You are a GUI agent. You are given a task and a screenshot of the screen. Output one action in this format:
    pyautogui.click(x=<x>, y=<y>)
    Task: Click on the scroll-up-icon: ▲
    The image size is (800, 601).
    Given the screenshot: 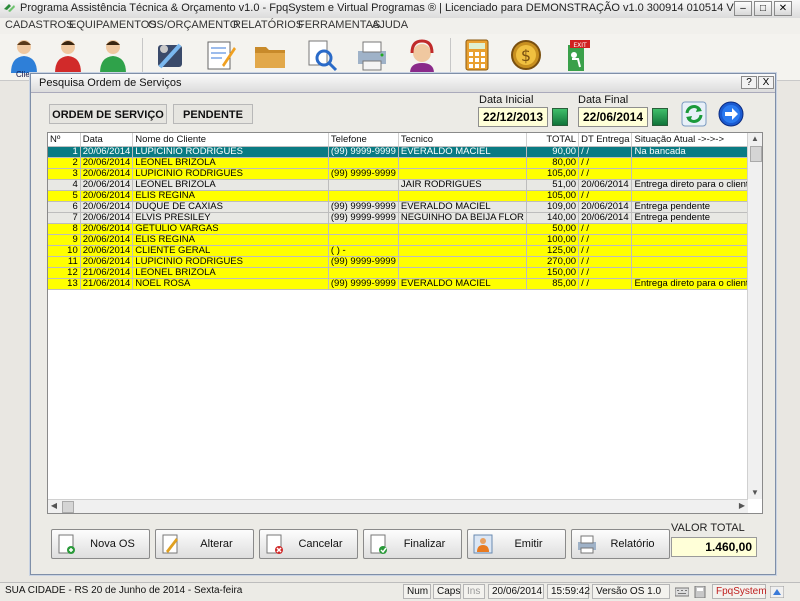 What is the action you would take?
    pyautogui.click(x=755, y=139)
    